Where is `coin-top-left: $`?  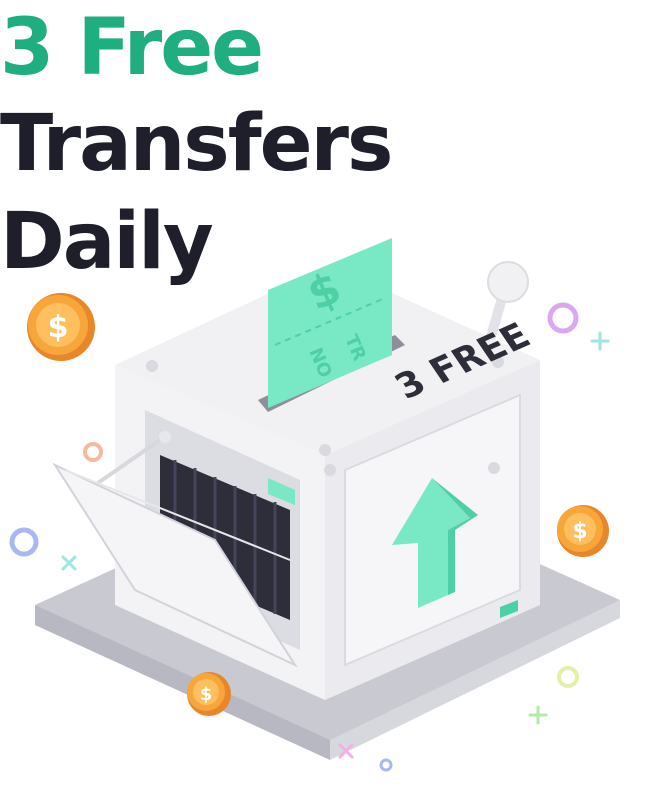
coin-top-left: $ is located at coordinates (61, 327).